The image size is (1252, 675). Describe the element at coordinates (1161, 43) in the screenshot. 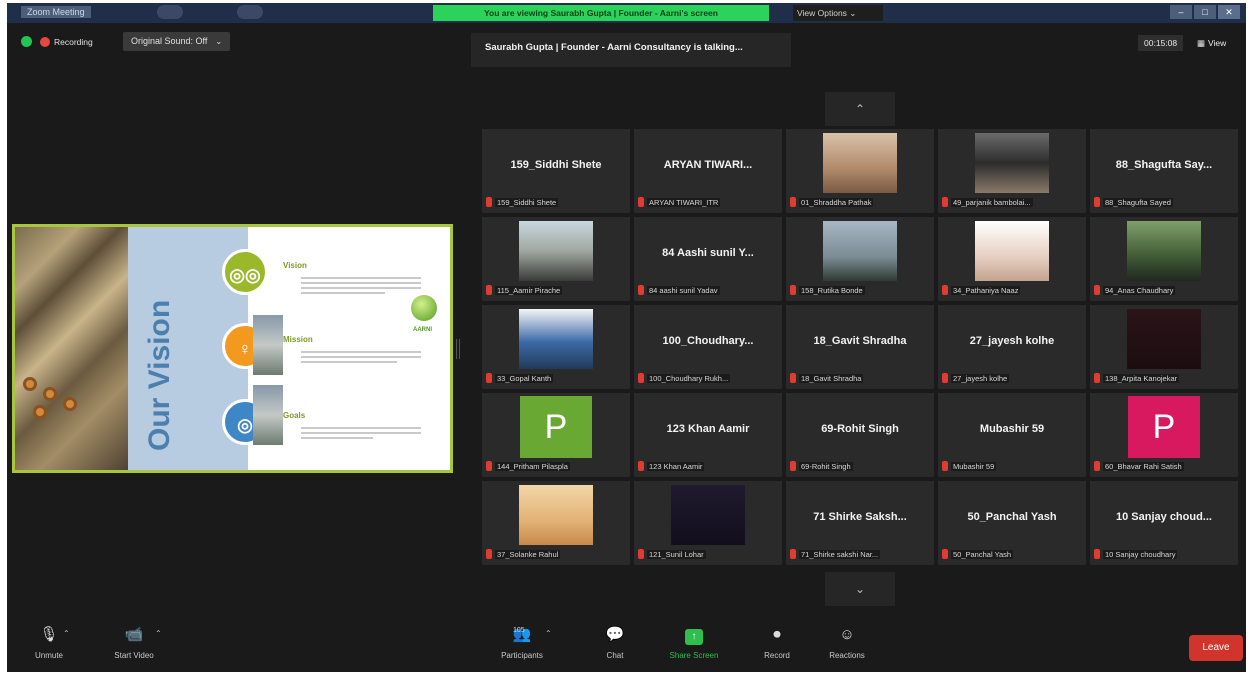

I see `meeting-timer: 00:15:08` at that location.